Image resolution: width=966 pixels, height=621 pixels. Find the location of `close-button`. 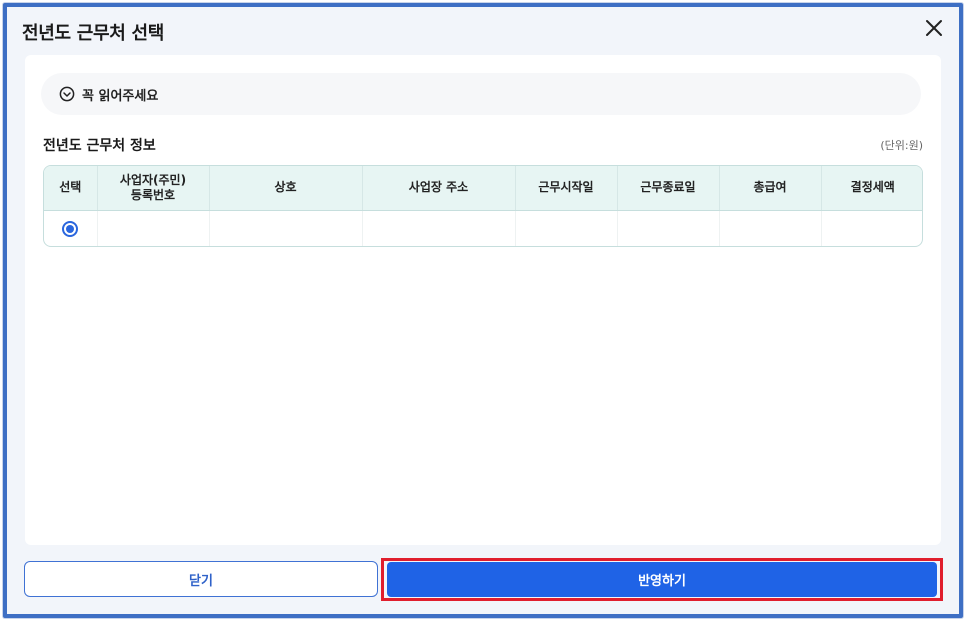

close-button is located at coordinates (934, 28).